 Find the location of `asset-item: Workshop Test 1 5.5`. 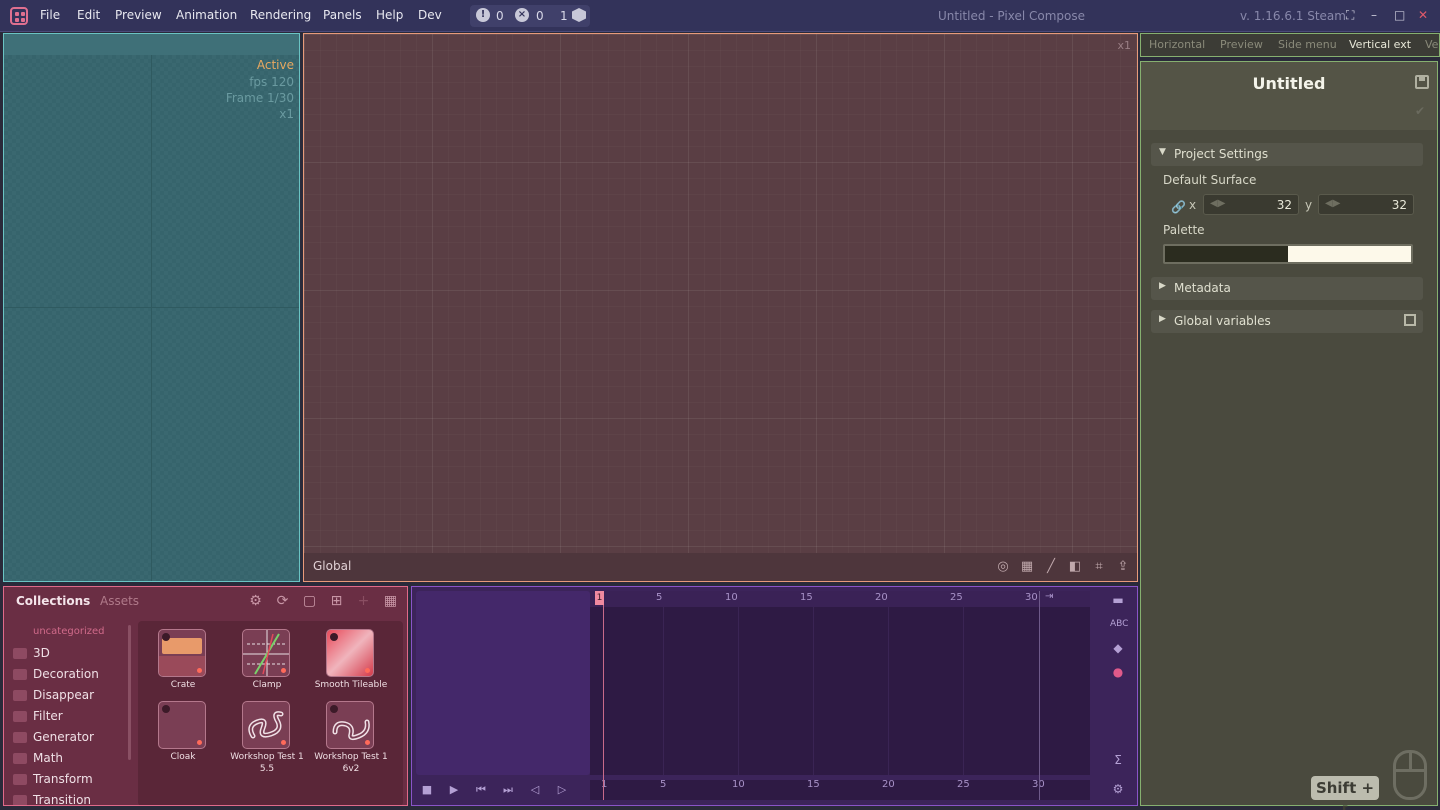

asset-item: Workshop Test 1 5.5 is located at coordinates (267, 733).